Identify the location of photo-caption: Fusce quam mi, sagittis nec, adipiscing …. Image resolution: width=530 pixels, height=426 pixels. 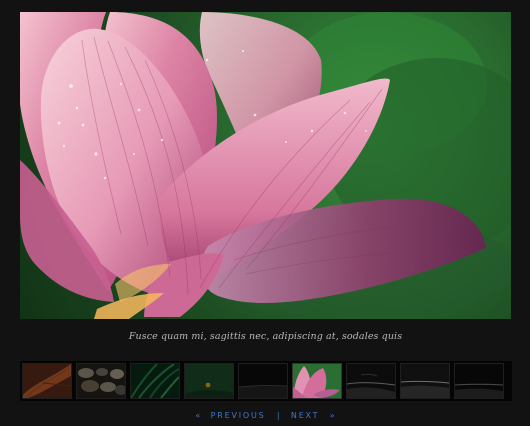
(265, 336).